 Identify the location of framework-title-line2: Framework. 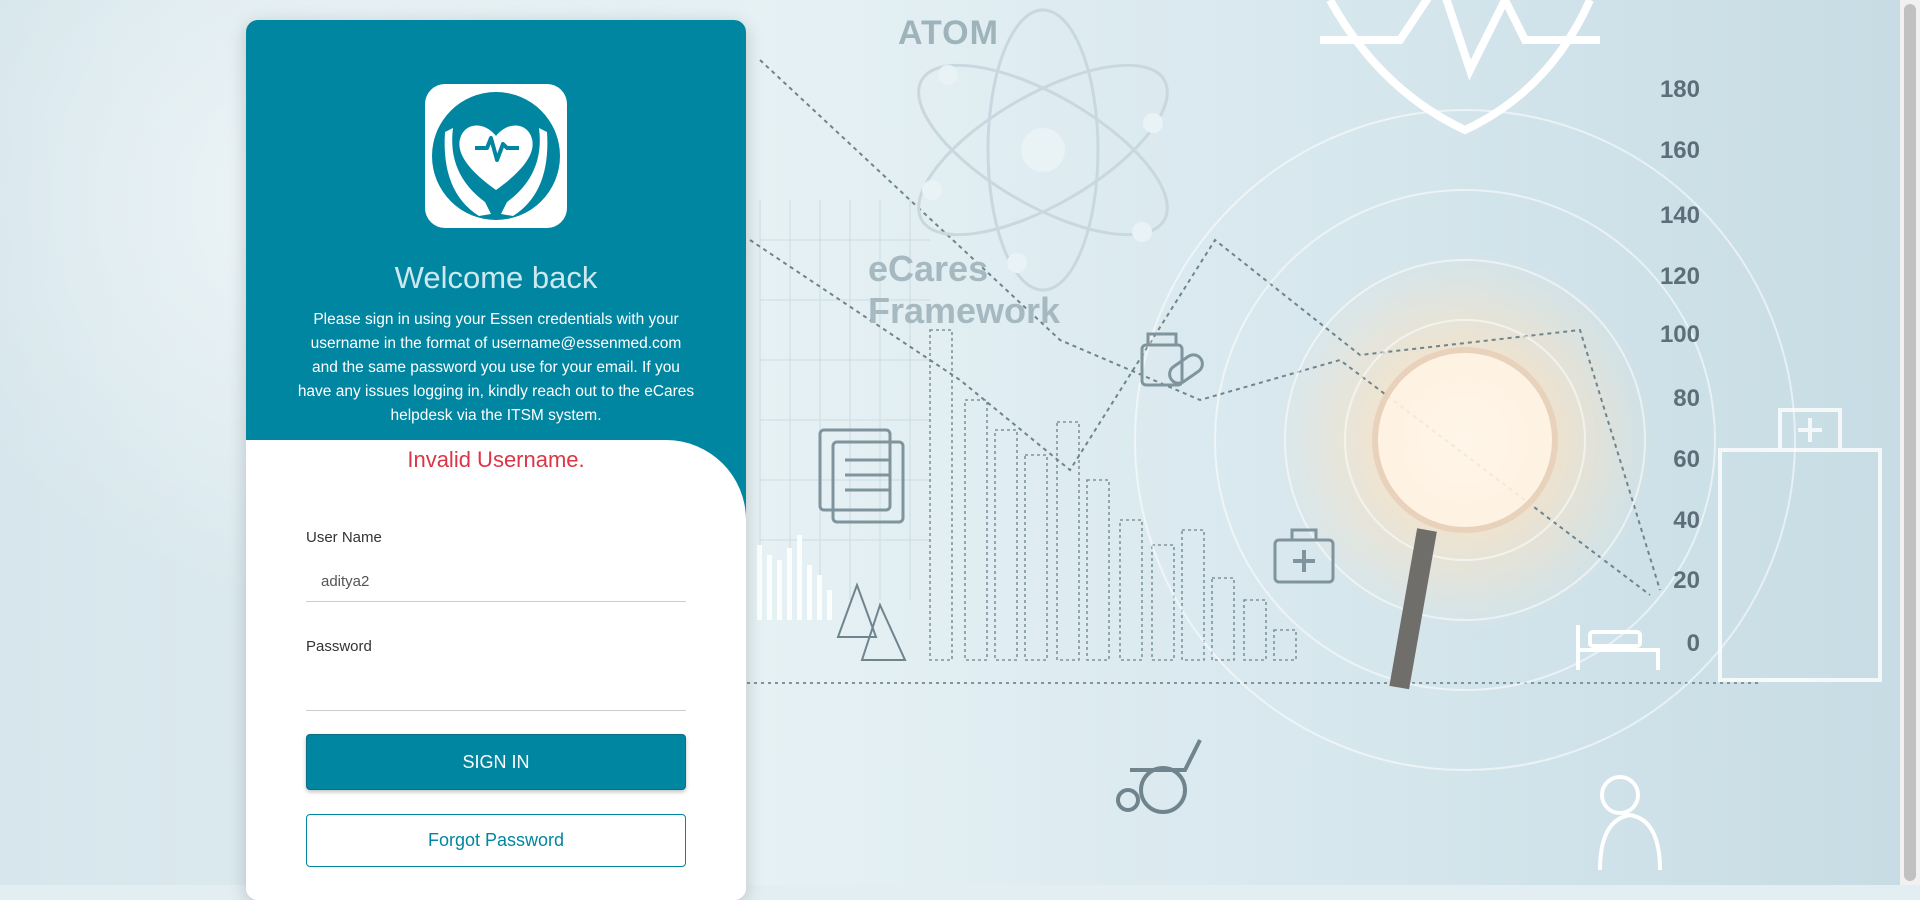
(964, 310).